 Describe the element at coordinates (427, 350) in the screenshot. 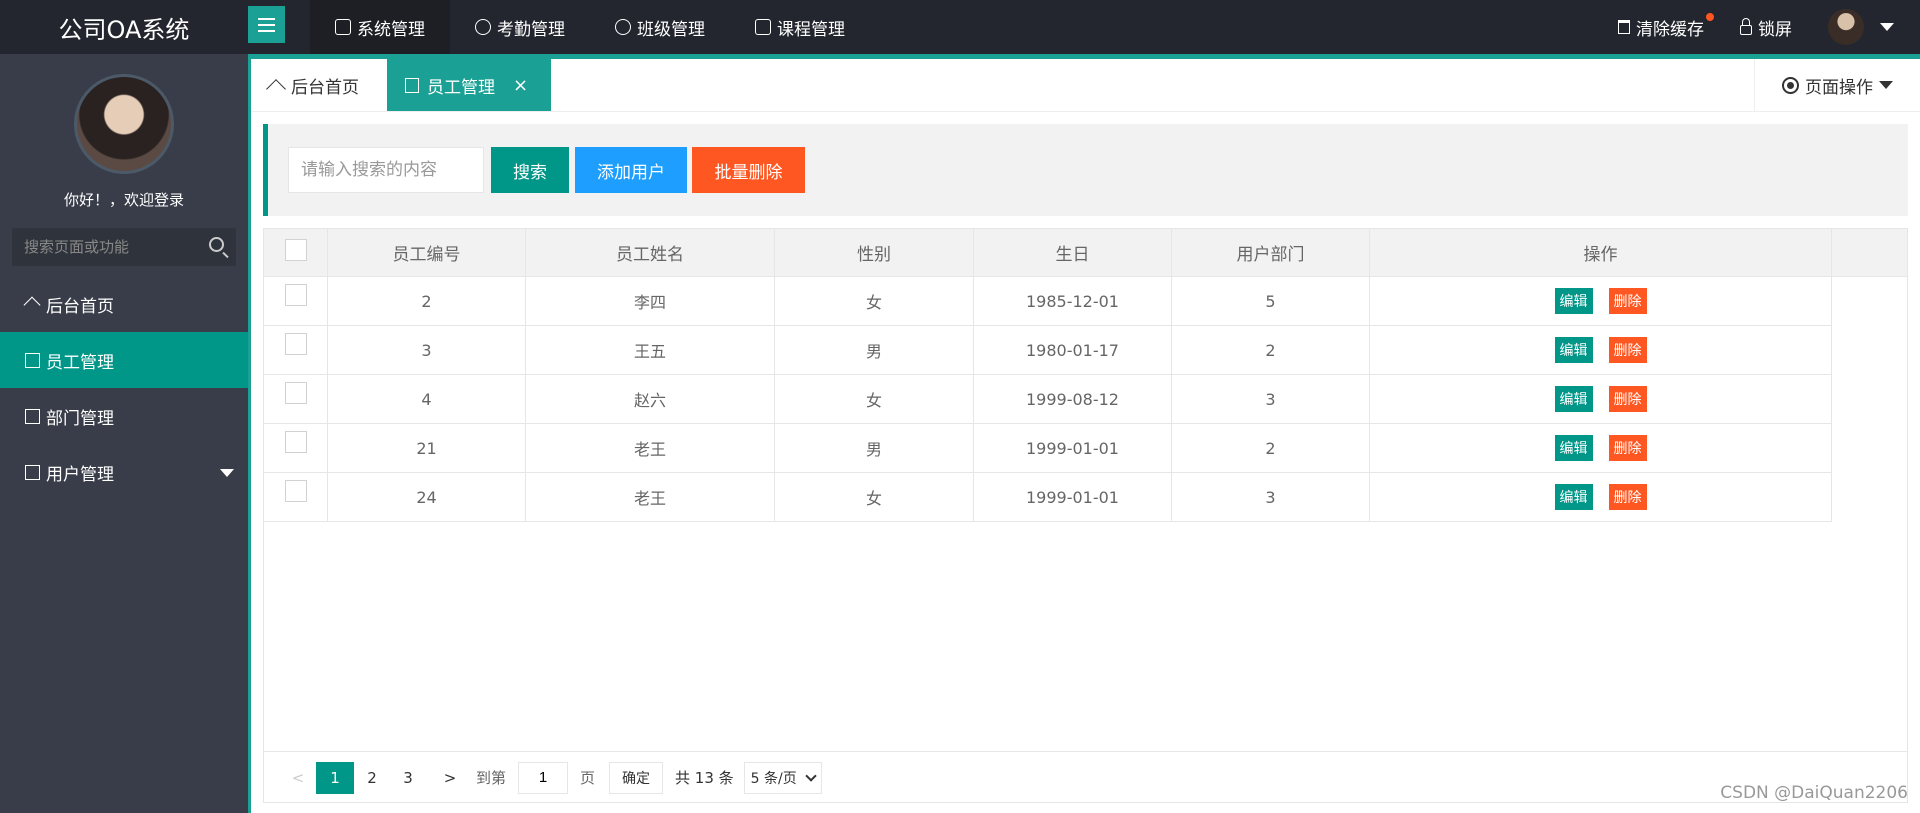

I see `cell-id: 3` at that location.